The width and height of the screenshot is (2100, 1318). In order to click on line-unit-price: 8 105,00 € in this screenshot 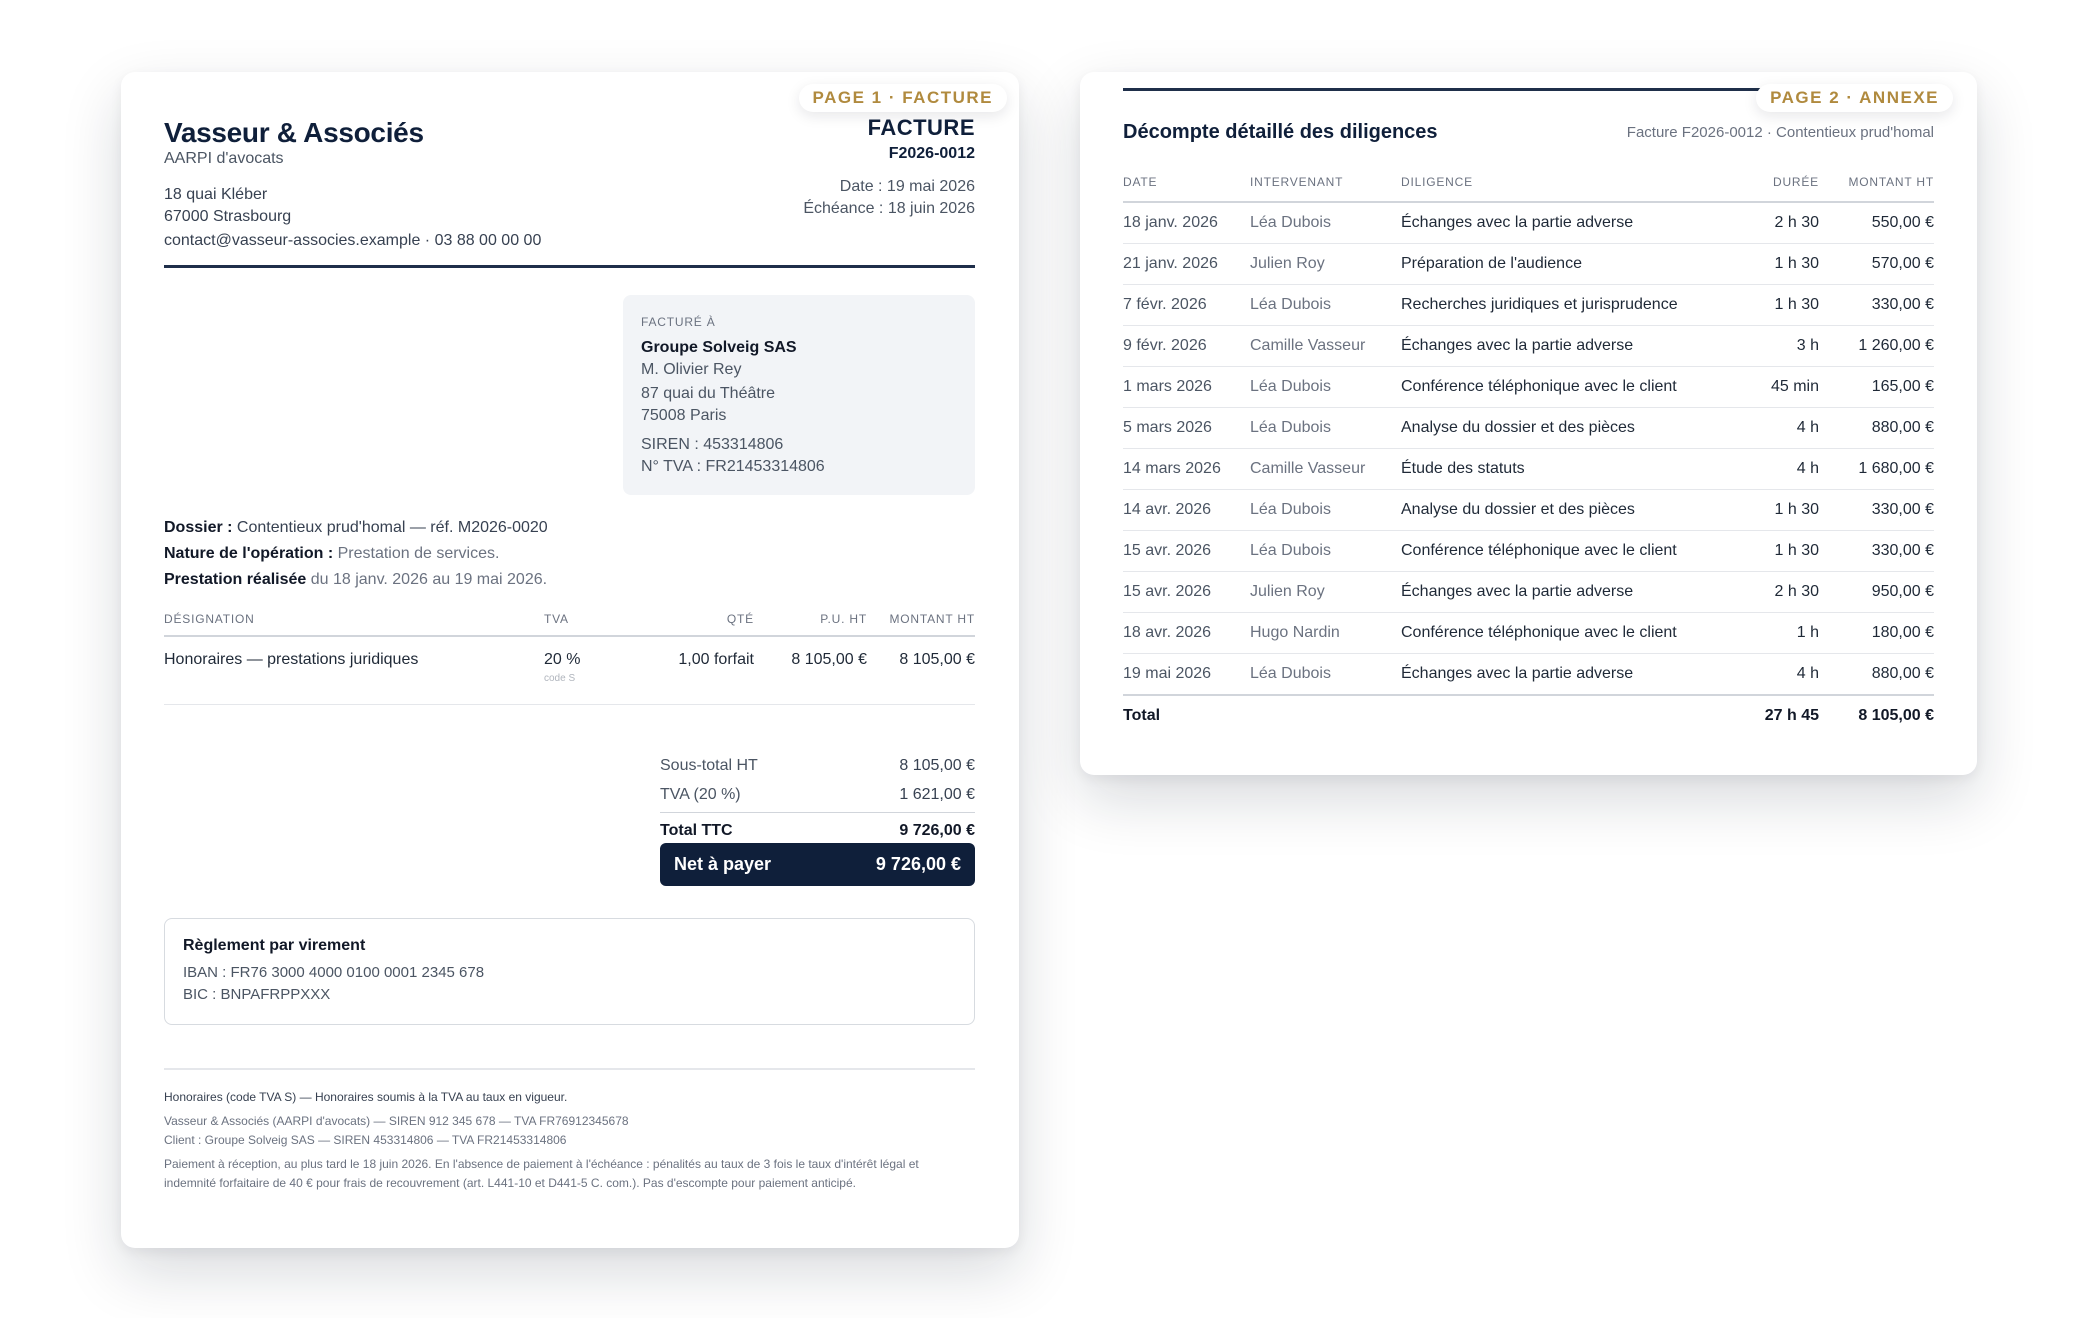, I will do `click(810, 670)`.